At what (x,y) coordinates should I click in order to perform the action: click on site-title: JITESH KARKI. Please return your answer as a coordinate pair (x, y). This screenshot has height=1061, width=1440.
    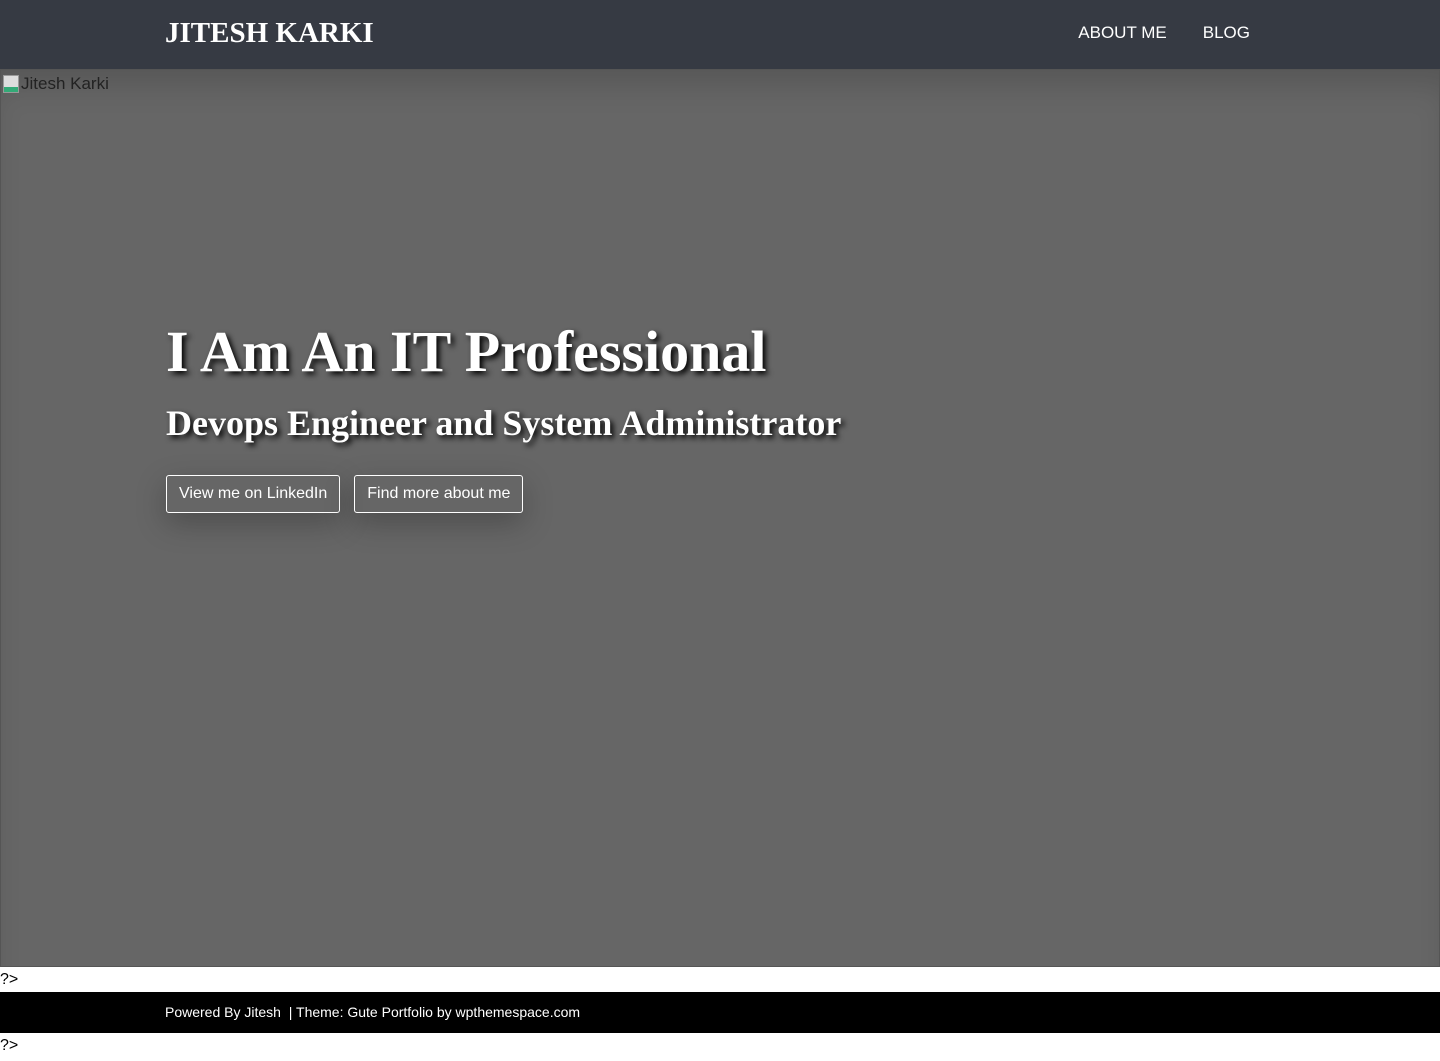
    Looking at the image, I should click on (269, 33).